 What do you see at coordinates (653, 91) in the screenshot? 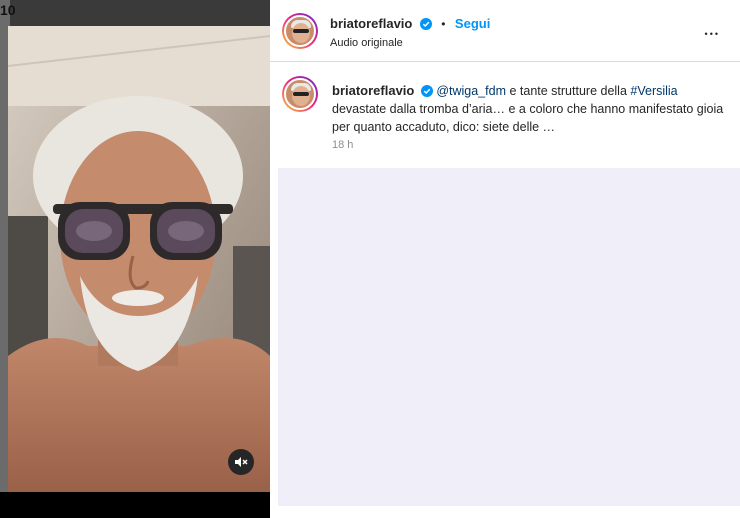
I see `caption-hashtag-link: #Versilia` at bounding box center [653, 91].